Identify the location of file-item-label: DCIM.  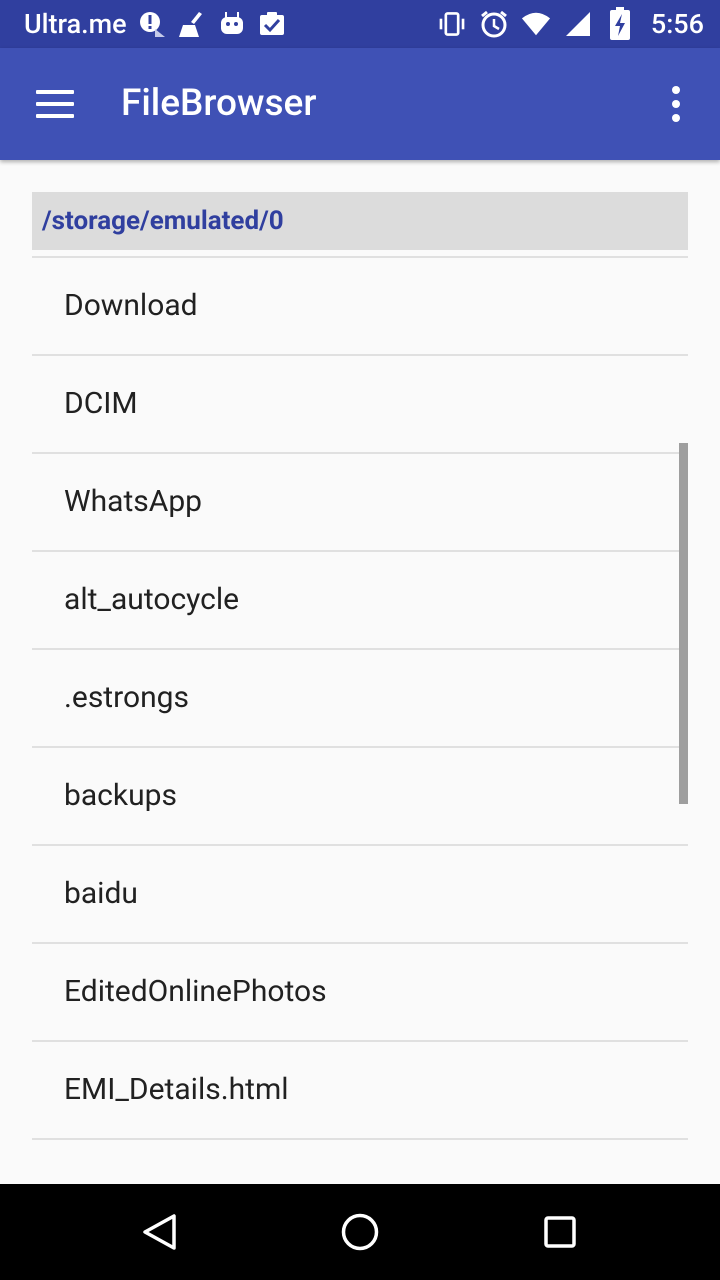
(101, 403).